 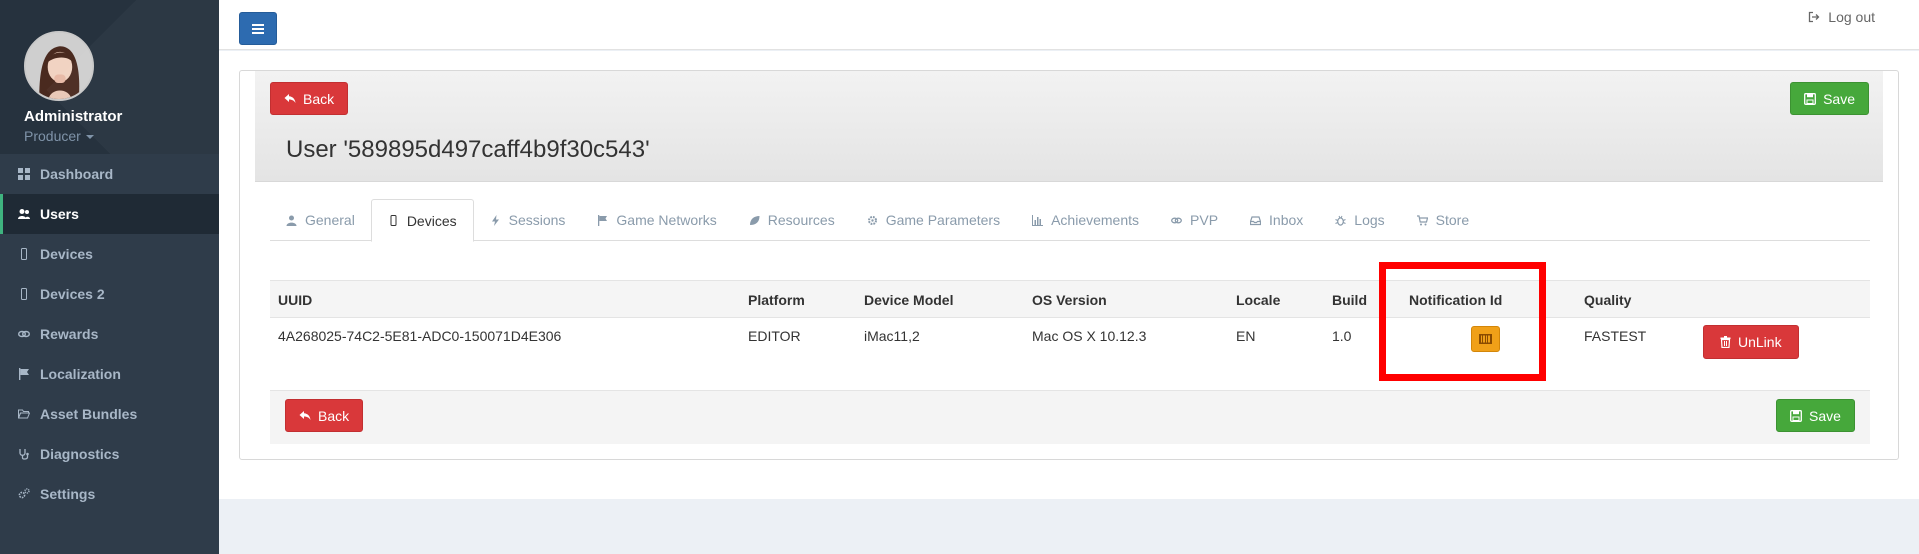 I want to click on menu-toggle-button, so click(x=258, y=28).